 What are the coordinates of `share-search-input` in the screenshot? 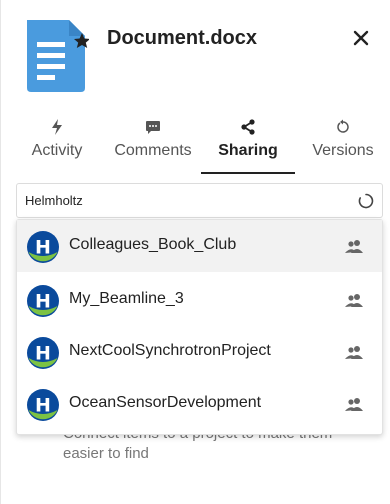 It's located at (185, 200).